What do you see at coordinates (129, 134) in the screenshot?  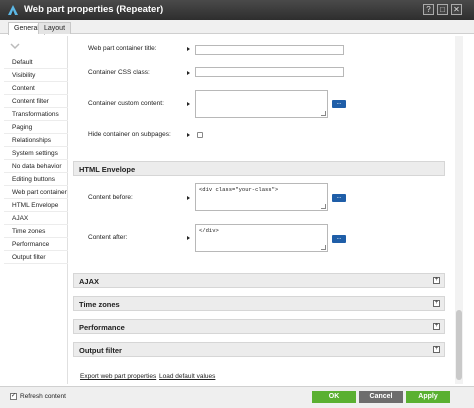 I see `hide-container-label: Hide container on subpages:` at bounding box center [129, 134].